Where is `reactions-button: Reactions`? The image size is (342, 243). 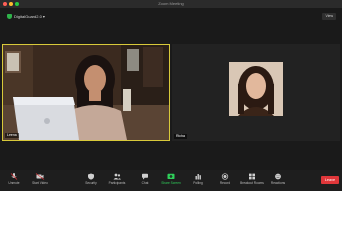 reactions-button: Reactions is located at coordinates (278, 179).